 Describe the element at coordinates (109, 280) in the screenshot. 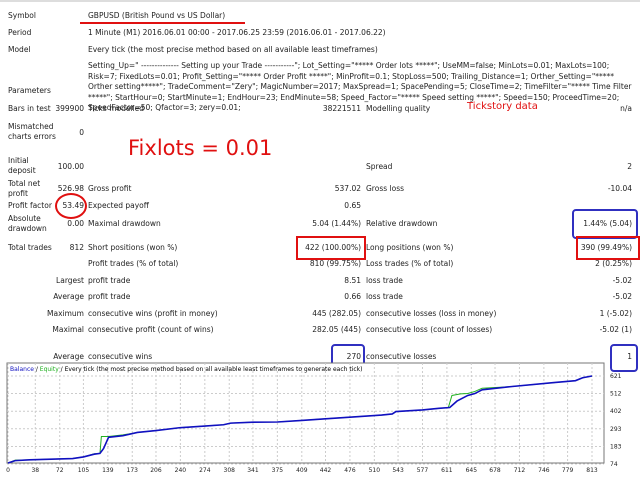

I see `largest-profit-label: profit trade` at that location.